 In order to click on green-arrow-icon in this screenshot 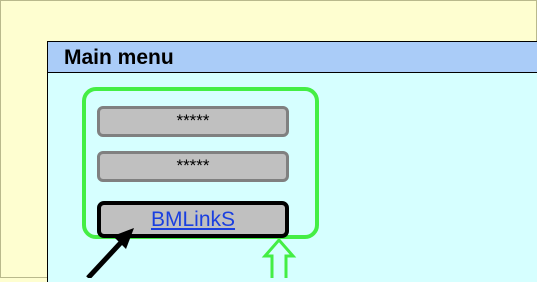, I will do `click(279, 257)`.